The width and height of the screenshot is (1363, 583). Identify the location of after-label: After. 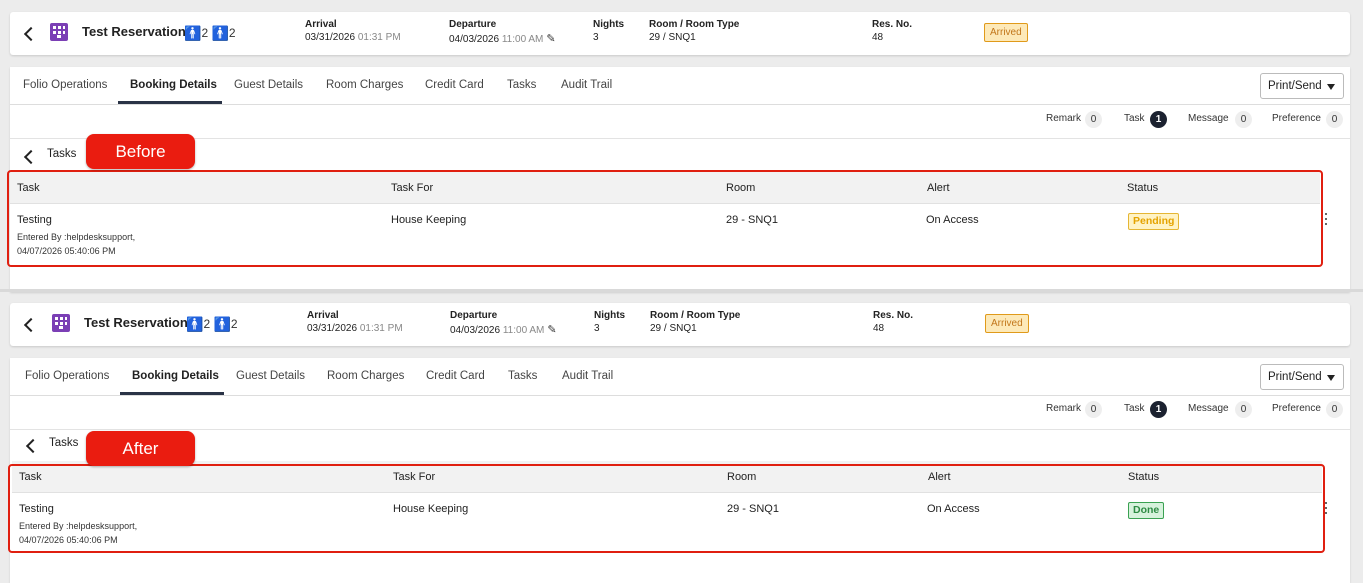
(140, 448).